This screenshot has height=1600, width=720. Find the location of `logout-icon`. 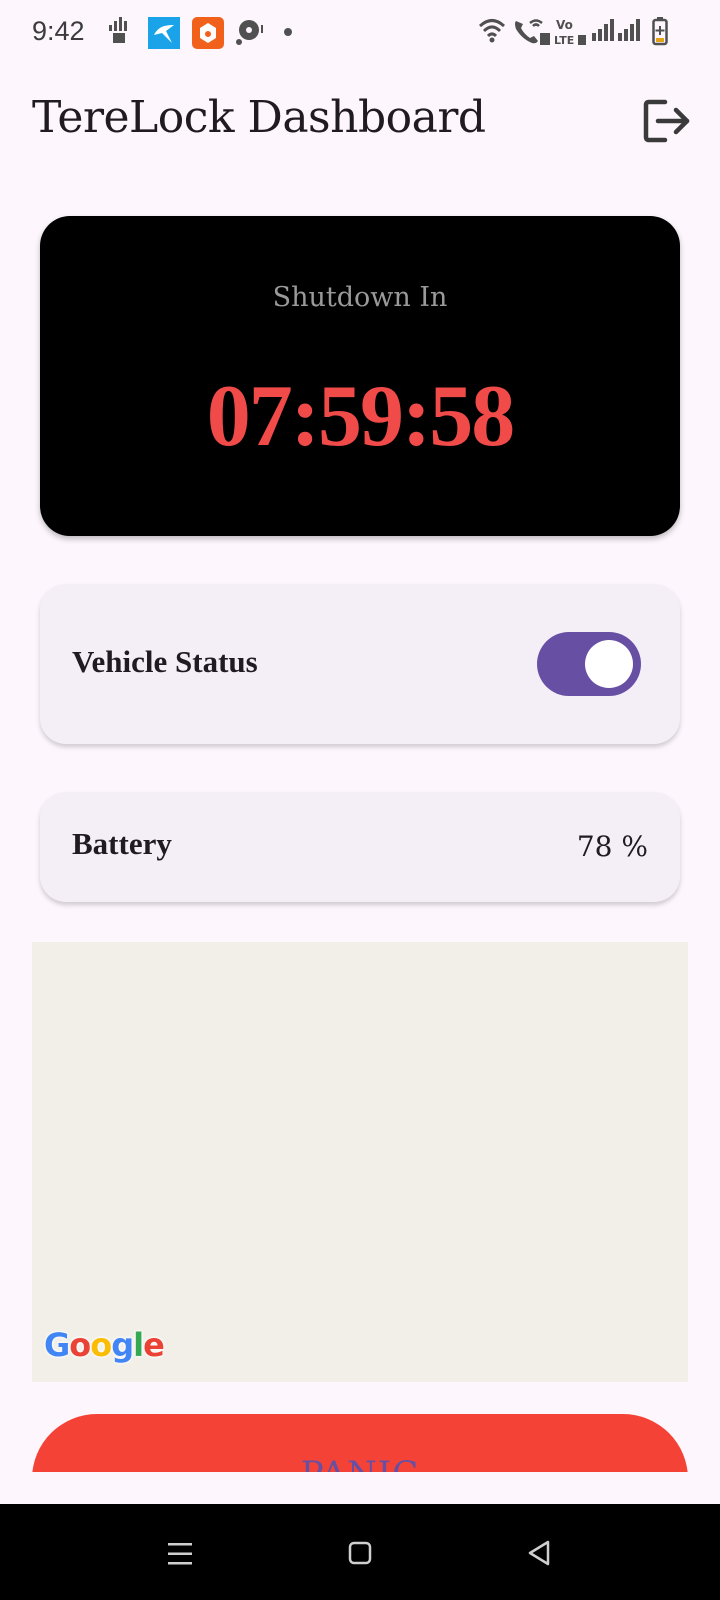

logout-icon is located at coordinates (666, 121).